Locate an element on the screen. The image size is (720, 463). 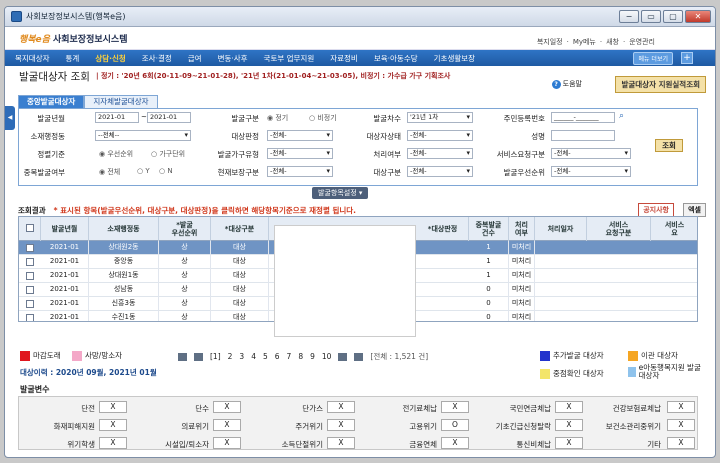
var-label: 고용위기 is located at coordinates (423, 426).